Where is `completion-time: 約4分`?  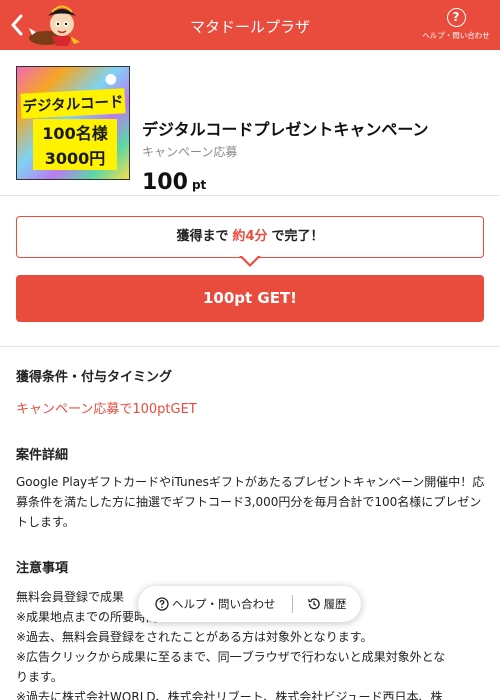 completion-time: 約4分 is located at coordinates (250, 236).